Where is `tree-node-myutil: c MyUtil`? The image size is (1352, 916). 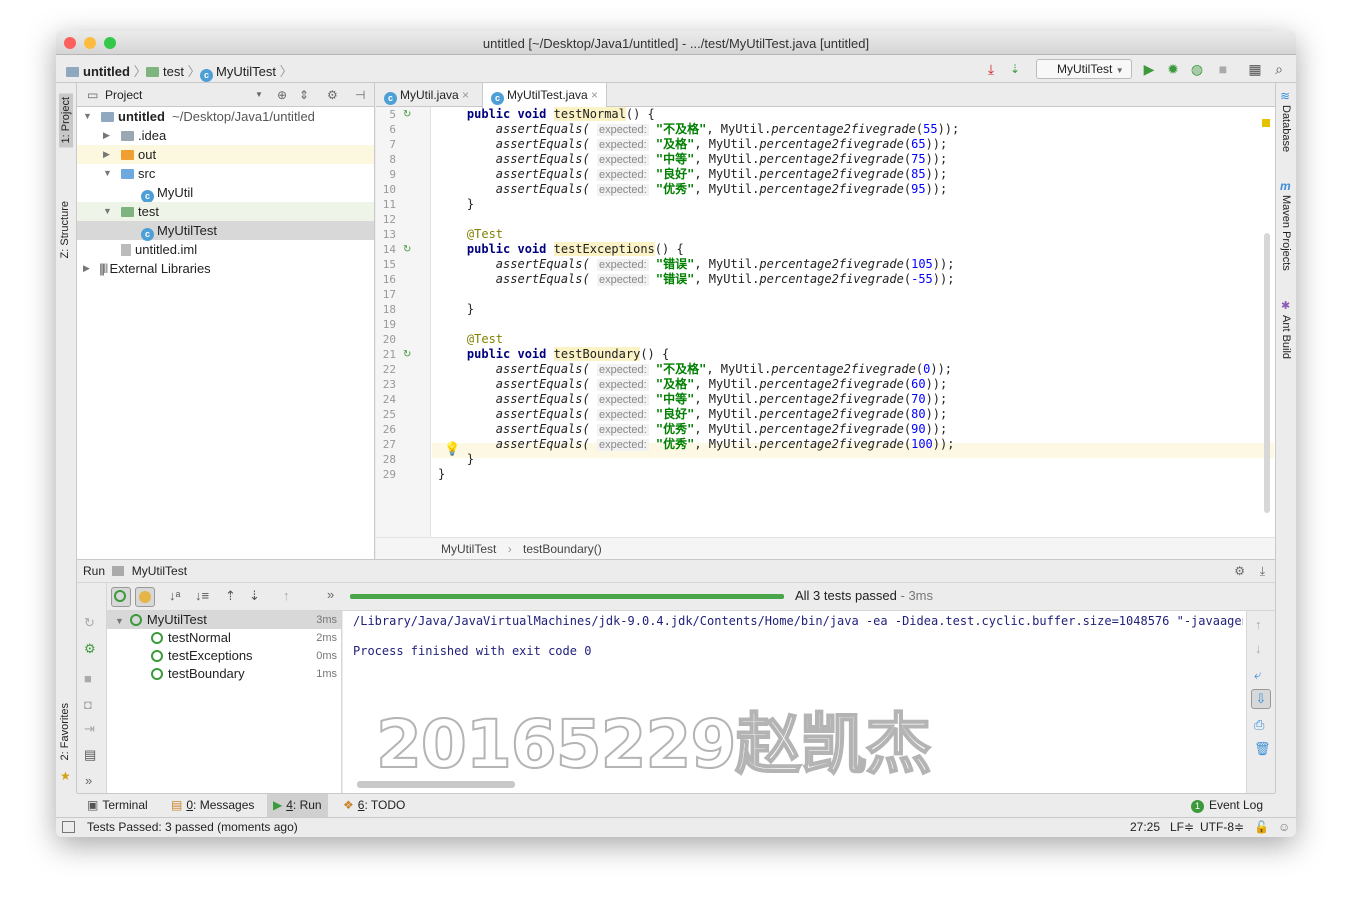
tree-node-myutil: c MyUtil is located at coordinates (225, 193).